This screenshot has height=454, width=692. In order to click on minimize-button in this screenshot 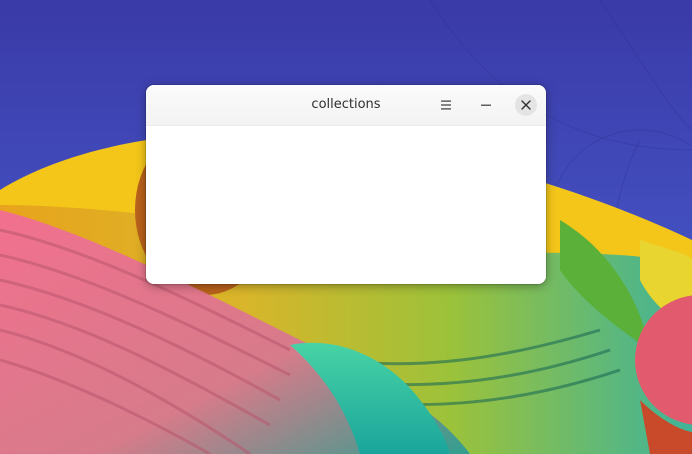, I will do `click(486, 105)`.